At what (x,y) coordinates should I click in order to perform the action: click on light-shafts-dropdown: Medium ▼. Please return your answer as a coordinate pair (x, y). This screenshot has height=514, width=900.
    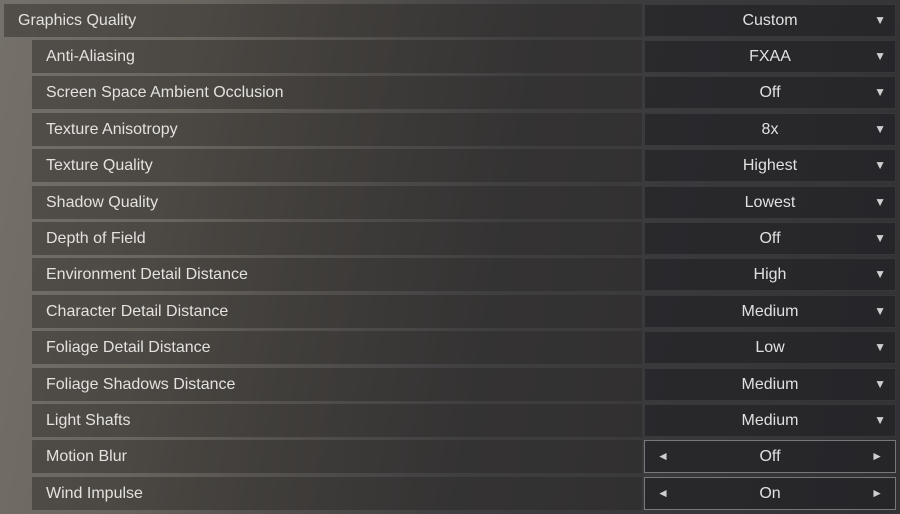
    Looking at the image, I should click on (770, 420).